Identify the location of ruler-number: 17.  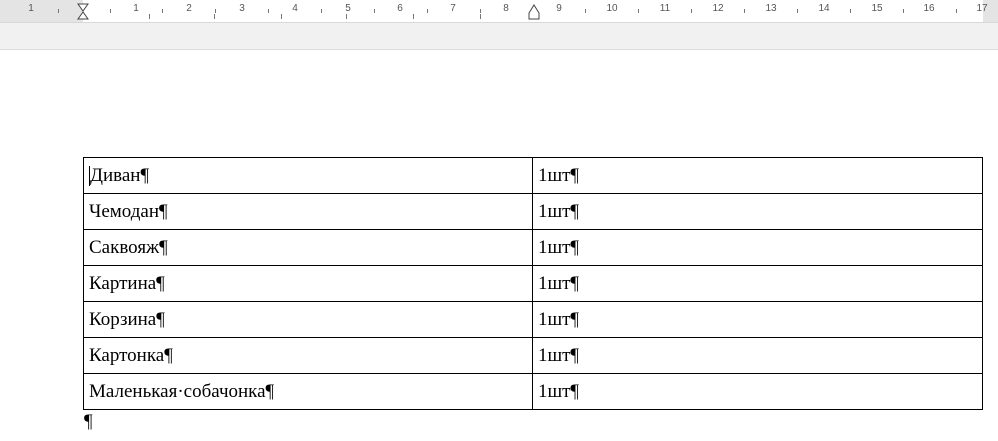
(982, 8).